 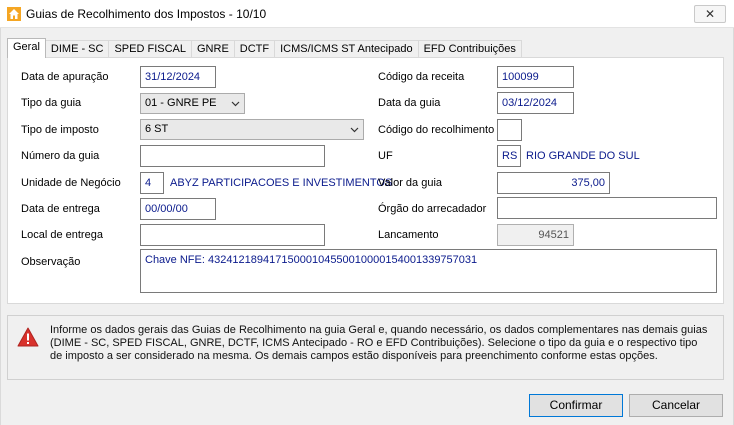 What do you see at coordinates (469, 49) in the screenshot?
I see `tab-efd-contribuicoes: EFD Contribuições` at bounding box center [469, 49].